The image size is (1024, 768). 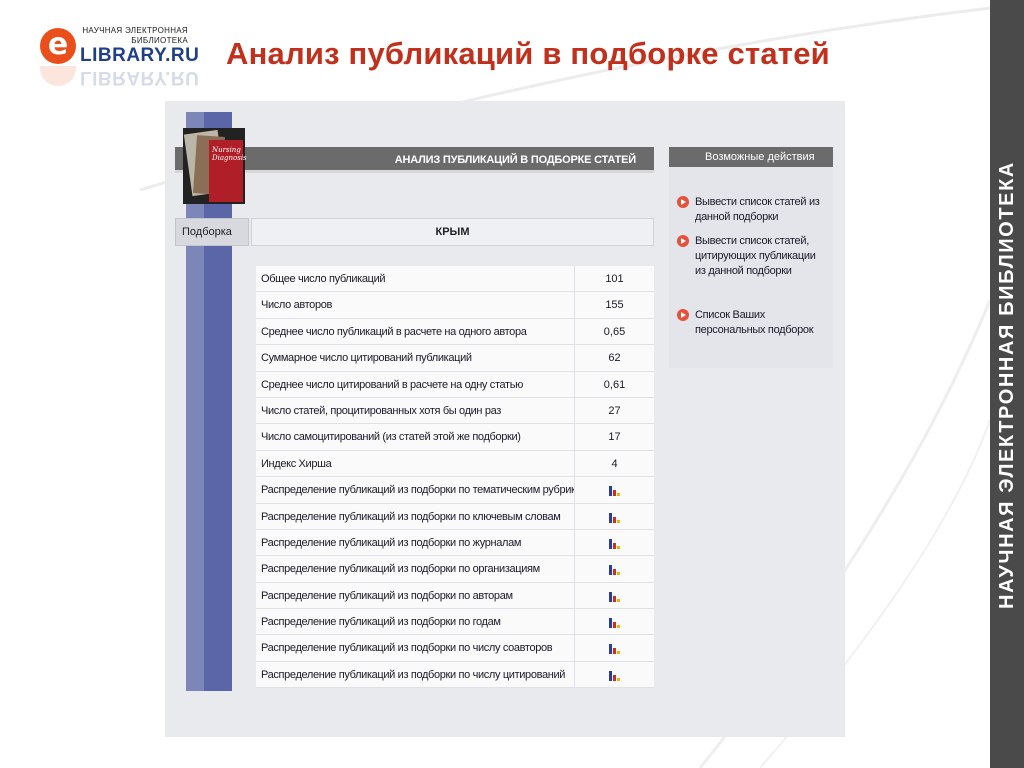 What do you see at coordinates (455, 279) in the screenshot?
I see `stat-row: Общее число публикаций 101` at bounding box center [455, 279].